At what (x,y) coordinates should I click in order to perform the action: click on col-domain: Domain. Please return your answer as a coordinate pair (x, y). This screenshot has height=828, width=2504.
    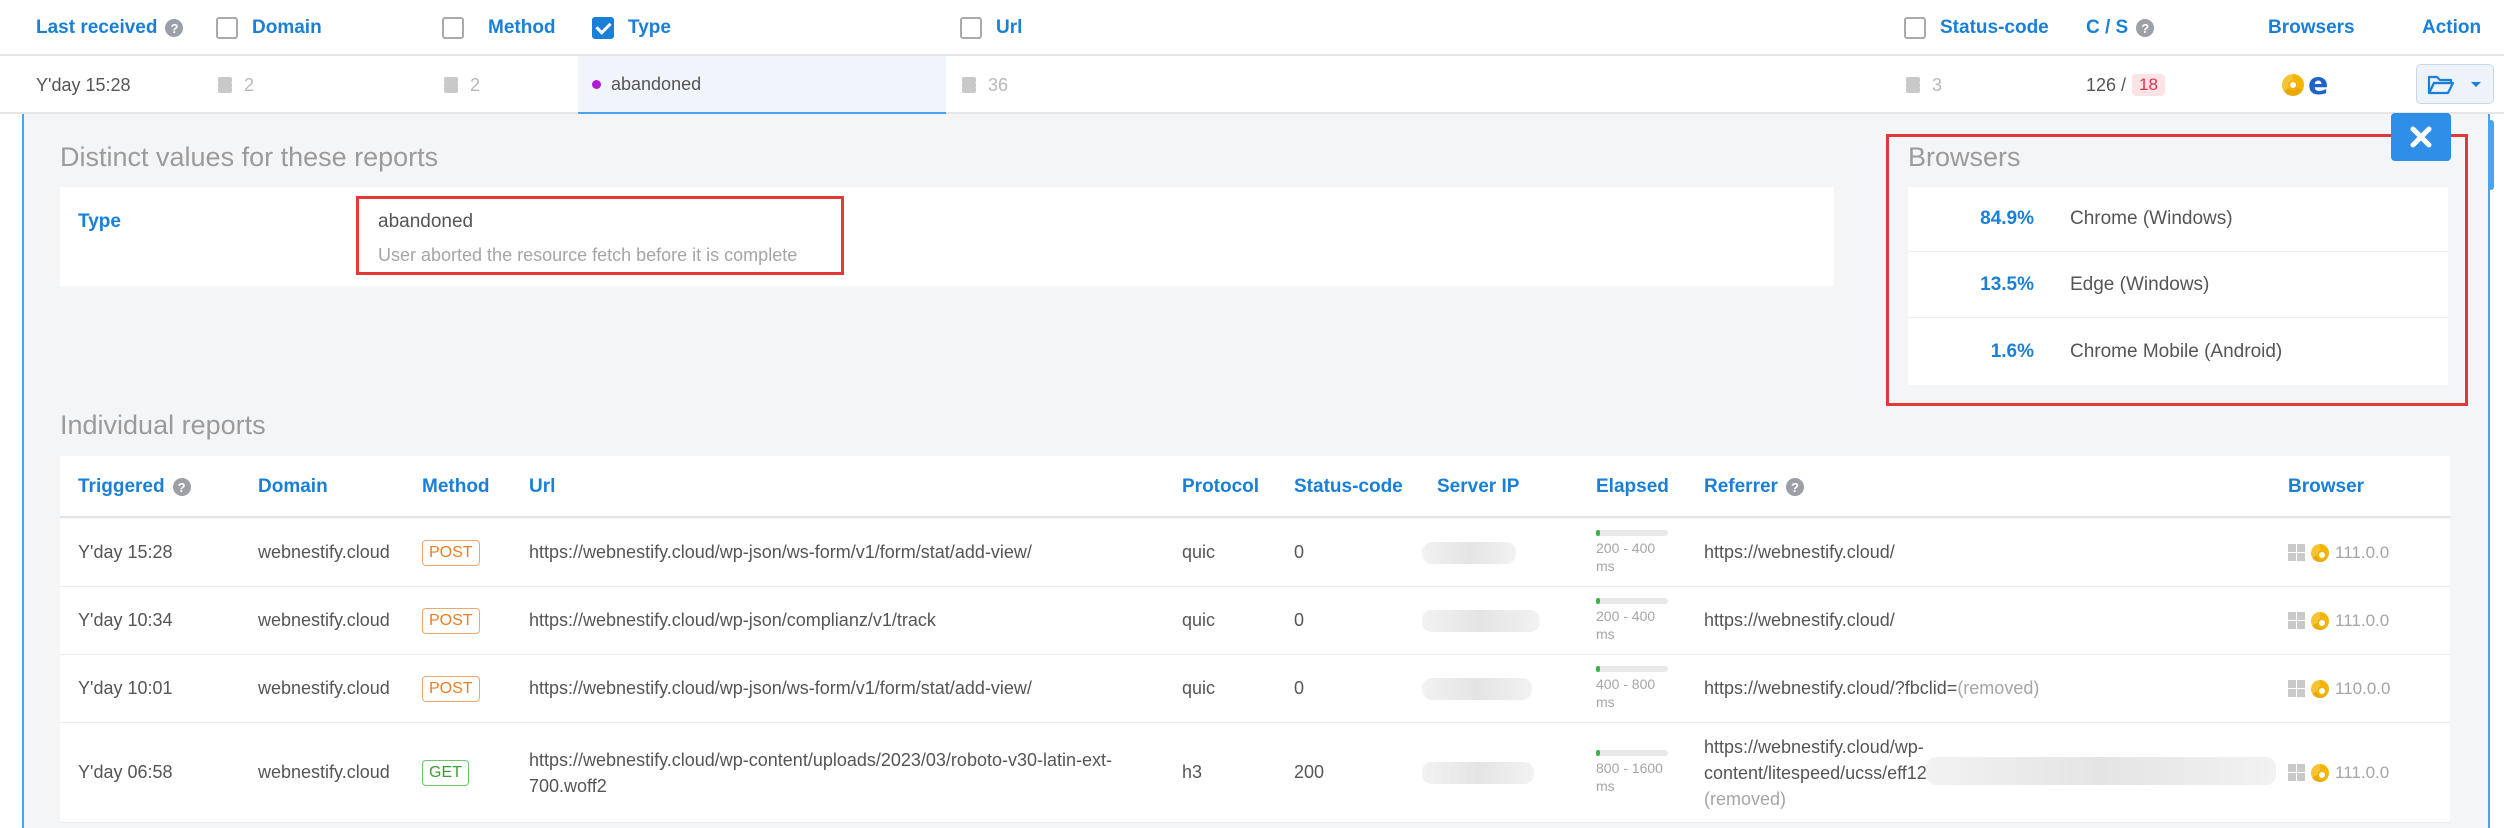
    Looking at the image, I should click on (269, 28).